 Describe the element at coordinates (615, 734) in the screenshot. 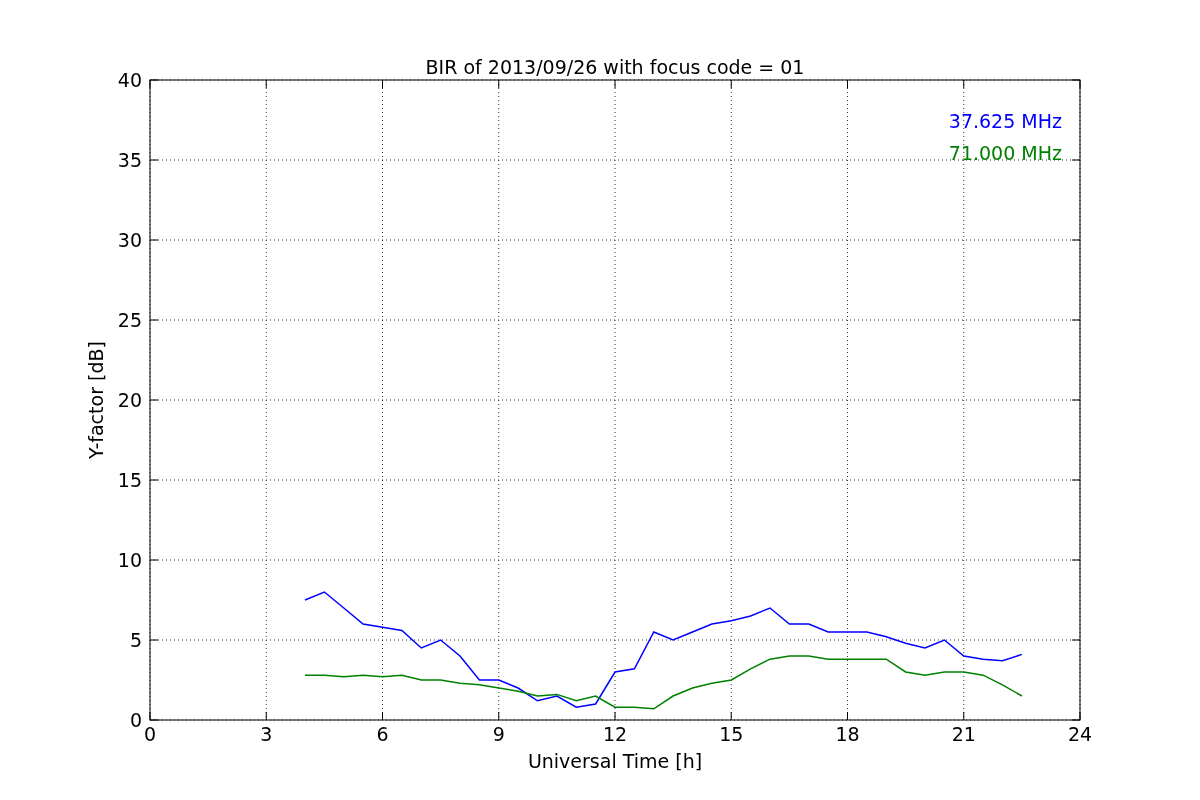

I see `x-tick-label: 12` at that location.